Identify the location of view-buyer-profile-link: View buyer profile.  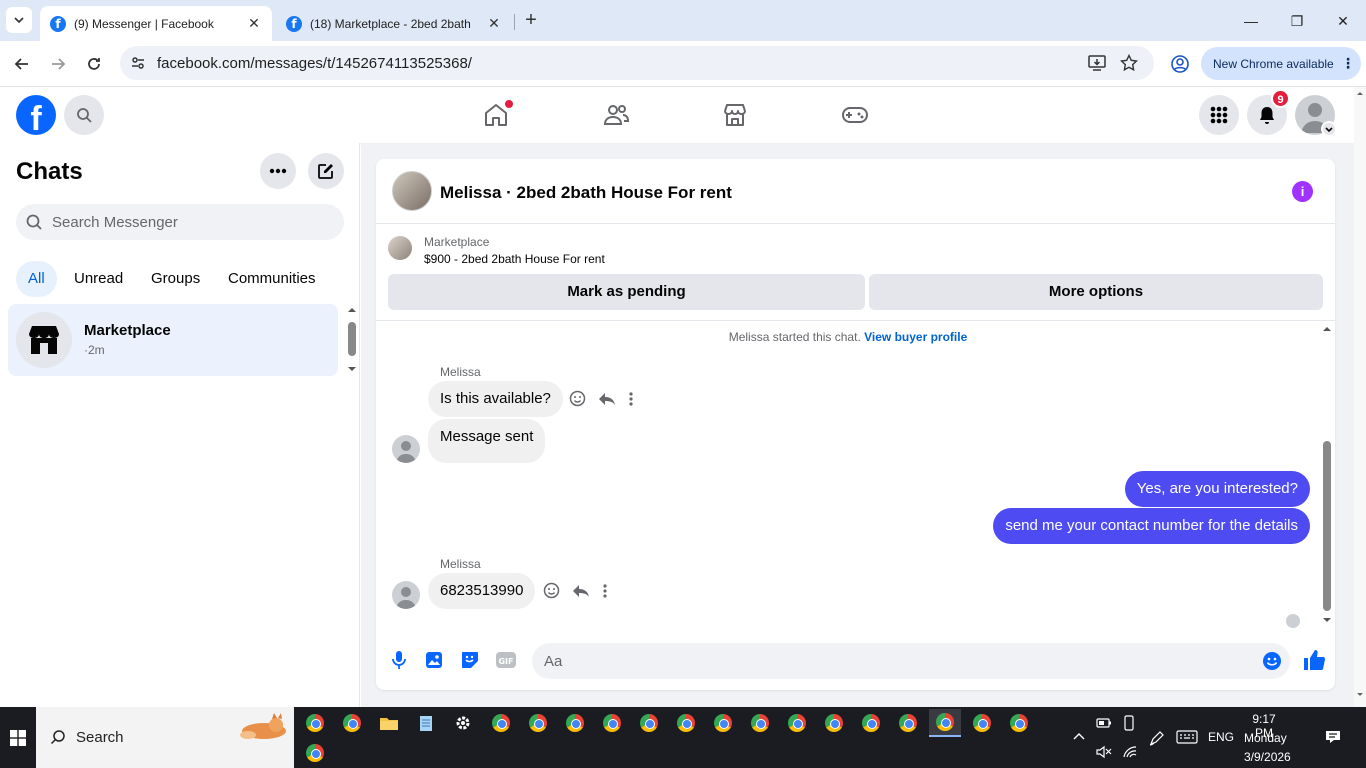
(915, 337).